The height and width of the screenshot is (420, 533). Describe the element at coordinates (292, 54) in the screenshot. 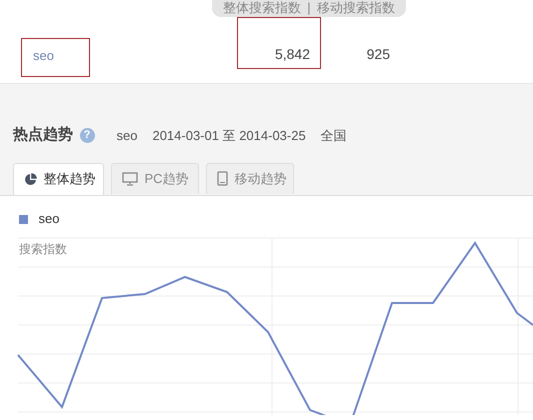

I see `index-value: 5,842` at that location.